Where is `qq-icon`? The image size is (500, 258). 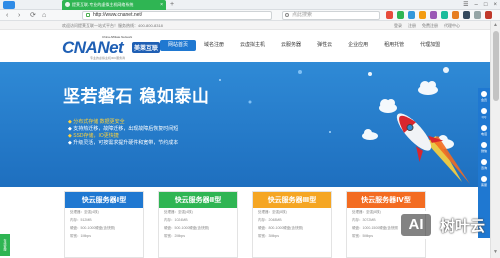
qq-icon is located at coordinates (484, 111).